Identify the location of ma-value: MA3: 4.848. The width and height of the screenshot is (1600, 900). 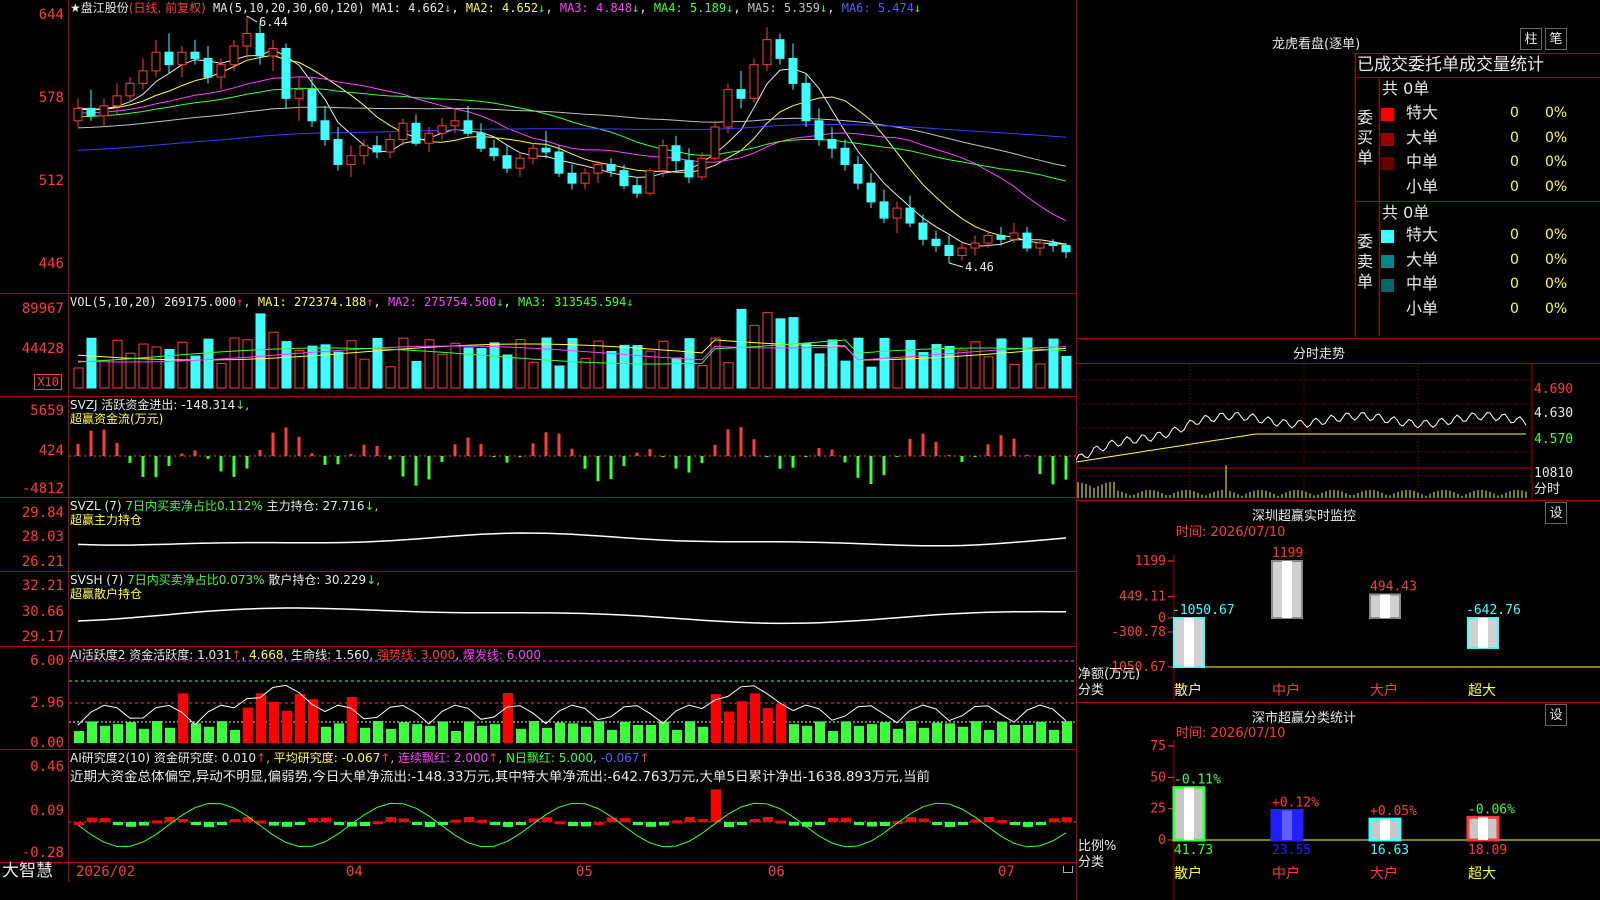
(592, 8).